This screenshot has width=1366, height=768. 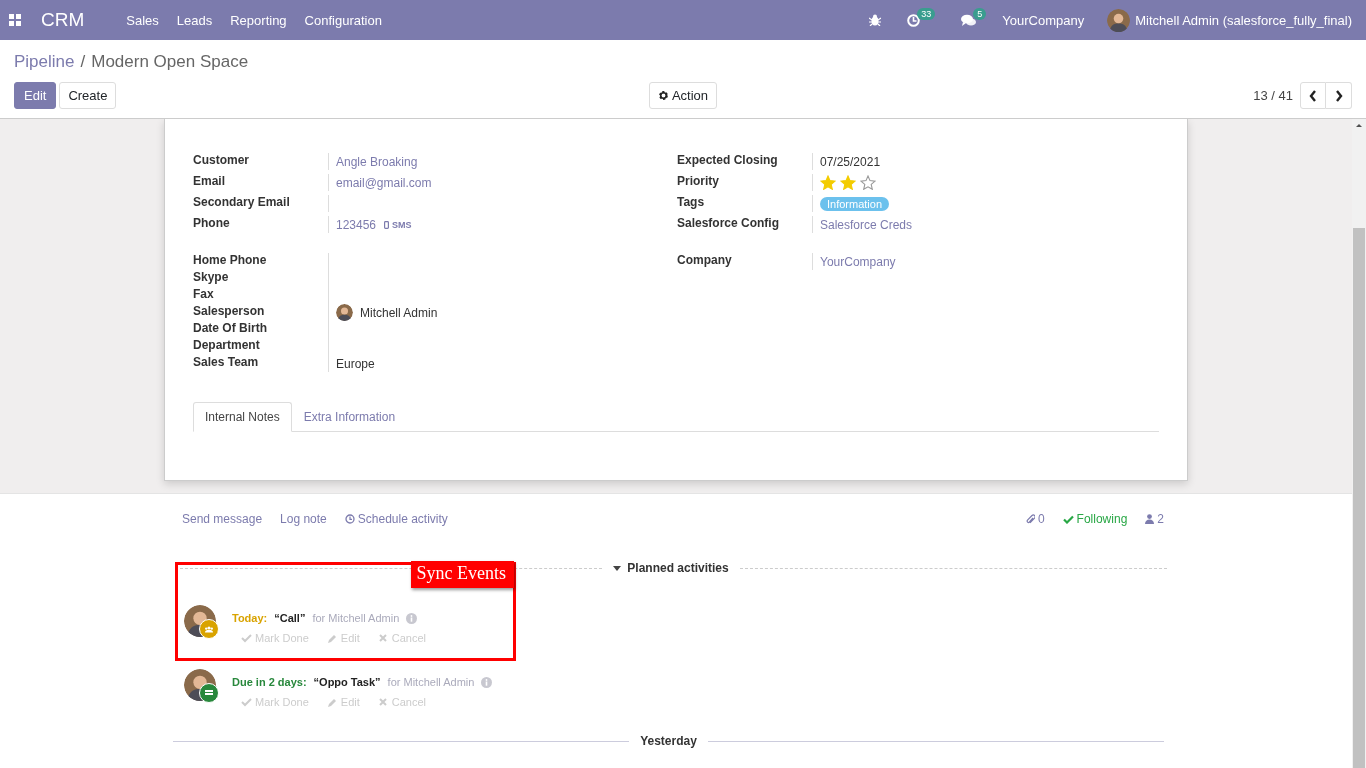 I want to click on activity-title: “Call”, so click(x=290, y=618).